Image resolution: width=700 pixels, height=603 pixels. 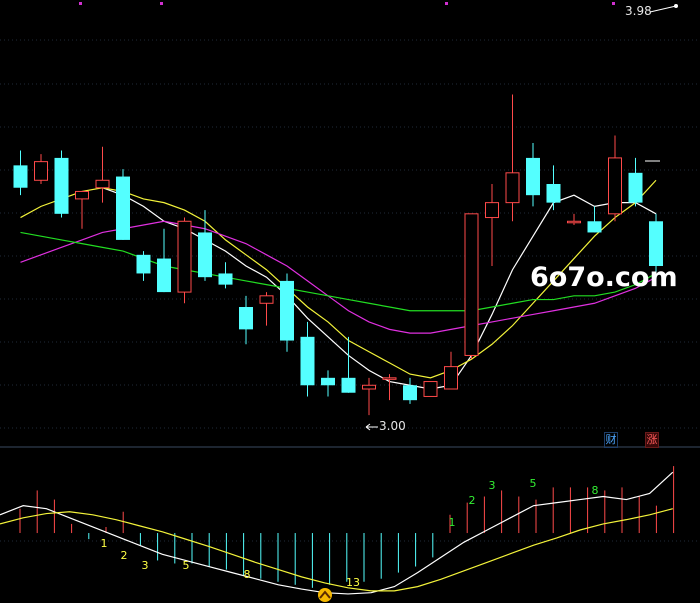 I want to click on limit-up-badge: 涨, so click(x=652, y=440).